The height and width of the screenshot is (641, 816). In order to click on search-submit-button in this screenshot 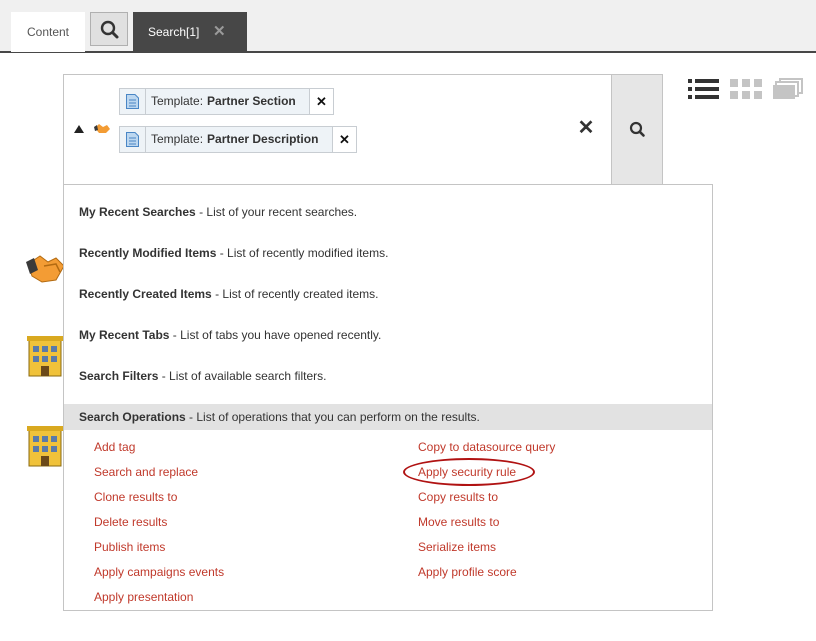, I will do `click(637, 129)`.